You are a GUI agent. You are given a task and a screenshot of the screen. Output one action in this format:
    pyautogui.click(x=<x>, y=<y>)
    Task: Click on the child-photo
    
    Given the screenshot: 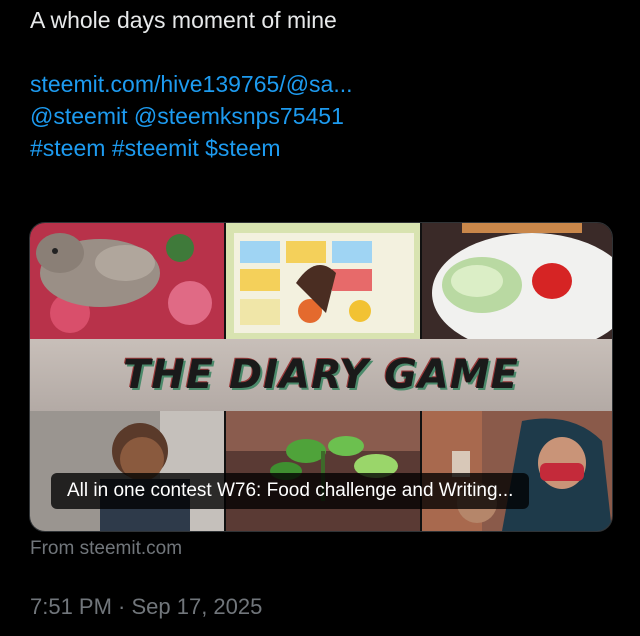 What is the action you would take?
    pyautogui.click(x=127, y=471)
    